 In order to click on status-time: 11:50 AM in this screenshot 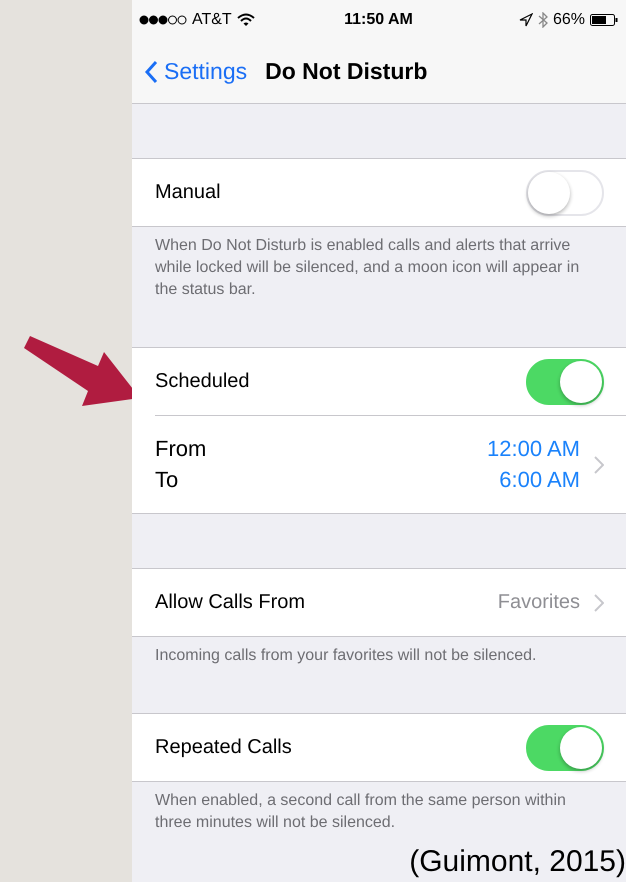, I will do `click(378, 20)`.